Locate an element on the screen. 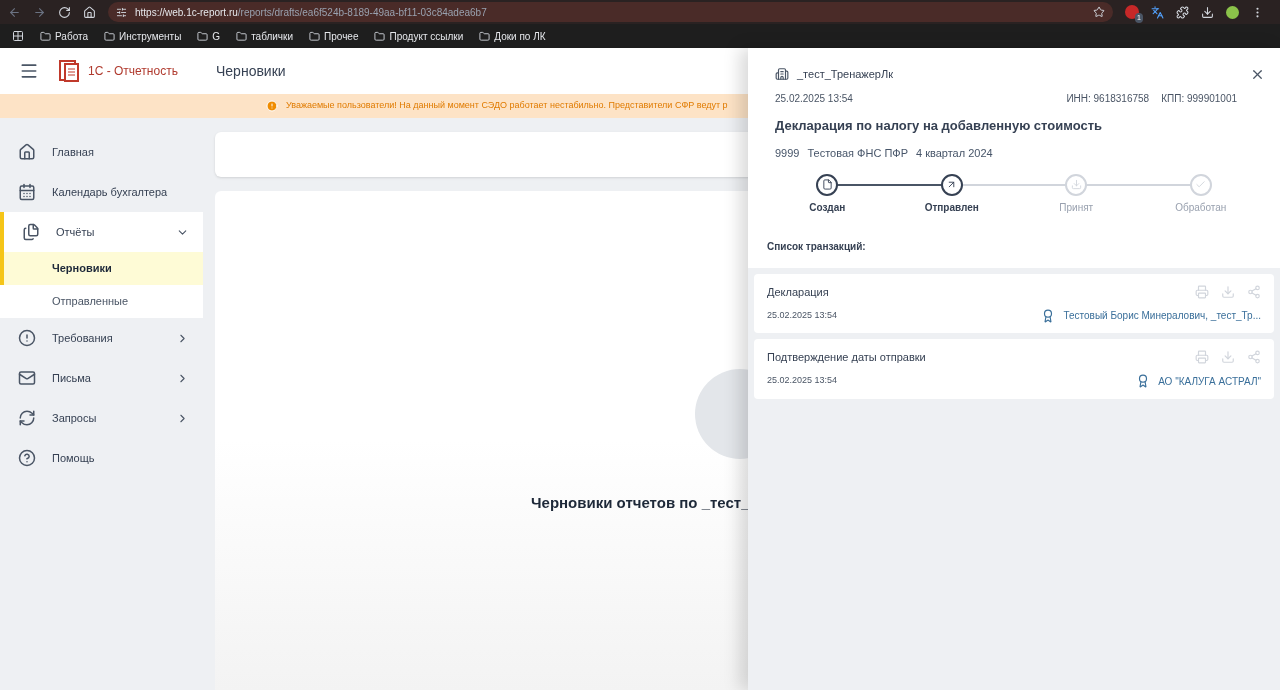  transaction-name: Подтверждение даты отправки is located at coordinates (847, 357).